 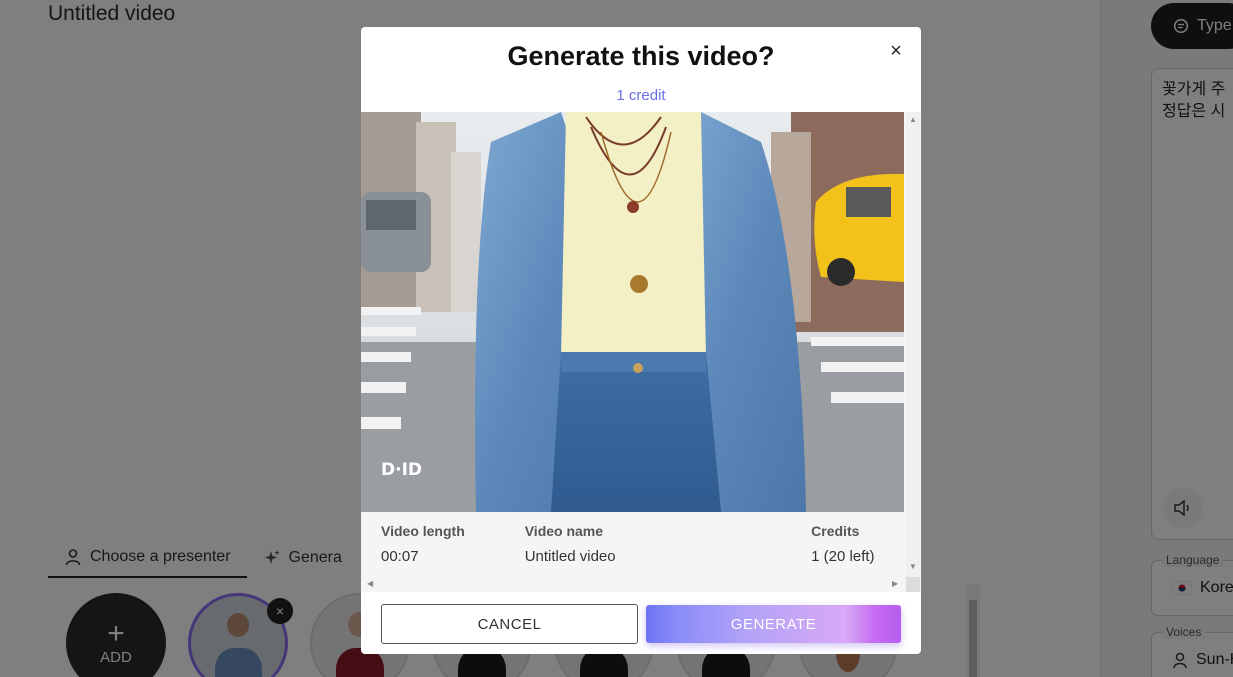 I want to click on video-name-value: Untitled video, so click(x=570, y=556).